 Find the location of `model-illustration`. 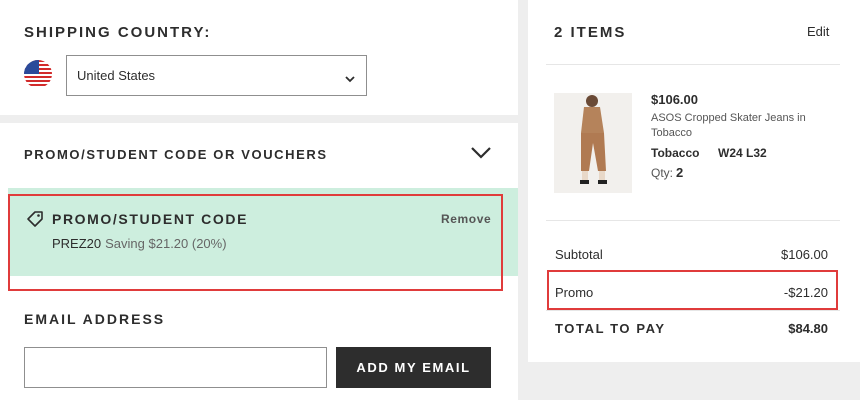

model-illustration is located at coordinates (593, 143).